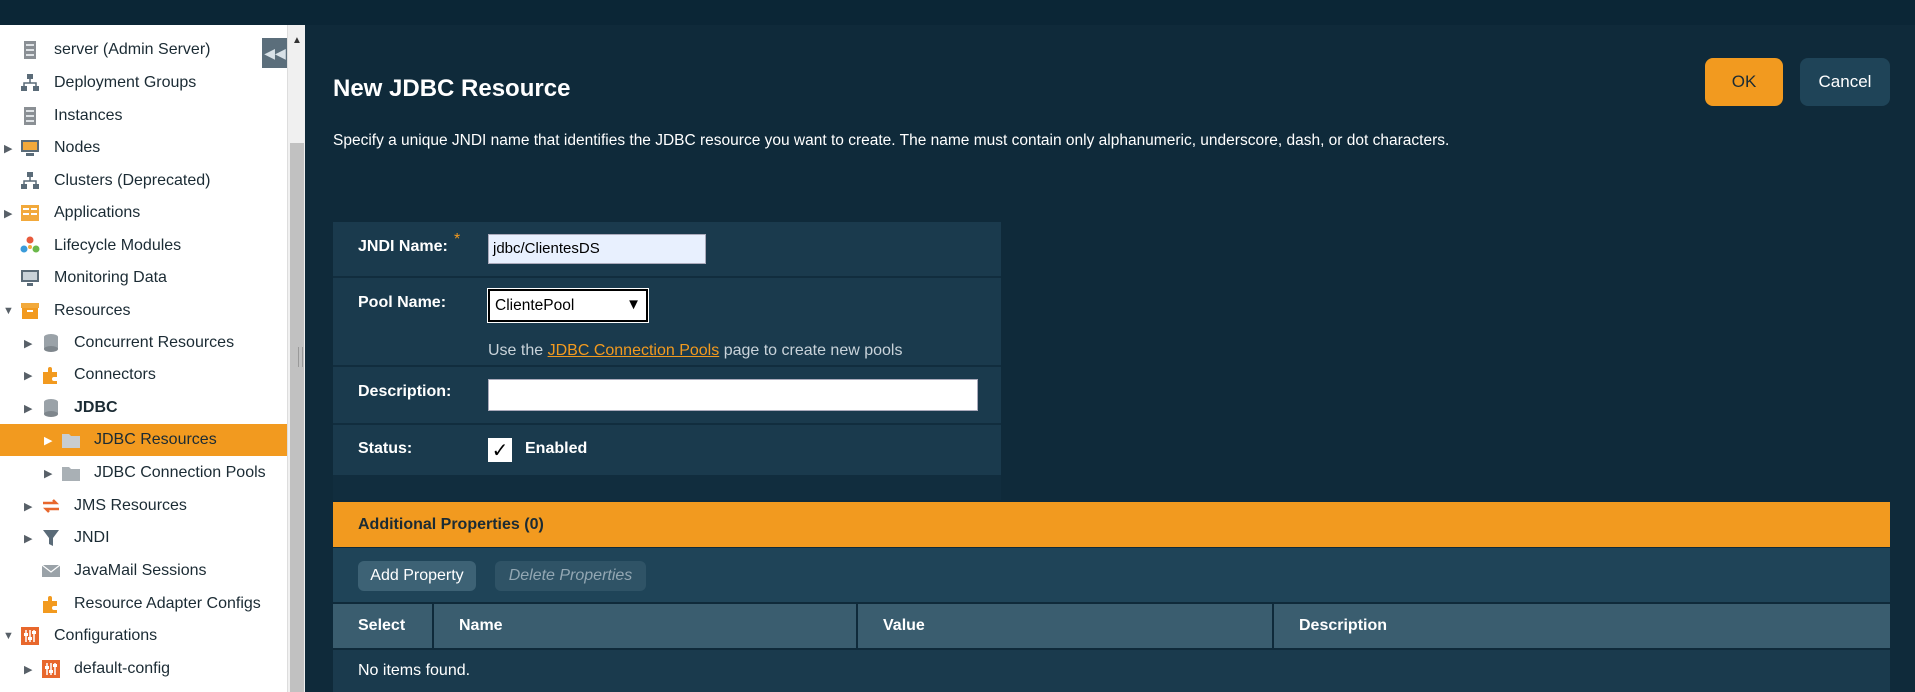 The image size is (1915, 692). What do you see at coordinates (143, 181) in the screenshot?
I see `tree-item-clusters: Clusters (Deprecated)` at bounding box center [143, 181].